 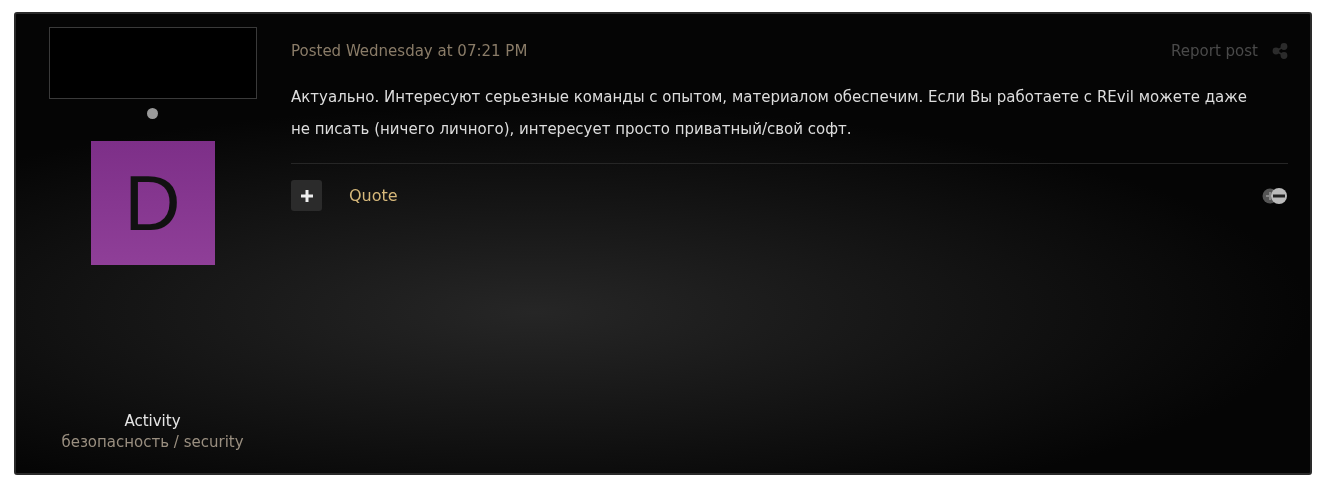 I want to click on multiquote-button, so click(x=306, y=195).